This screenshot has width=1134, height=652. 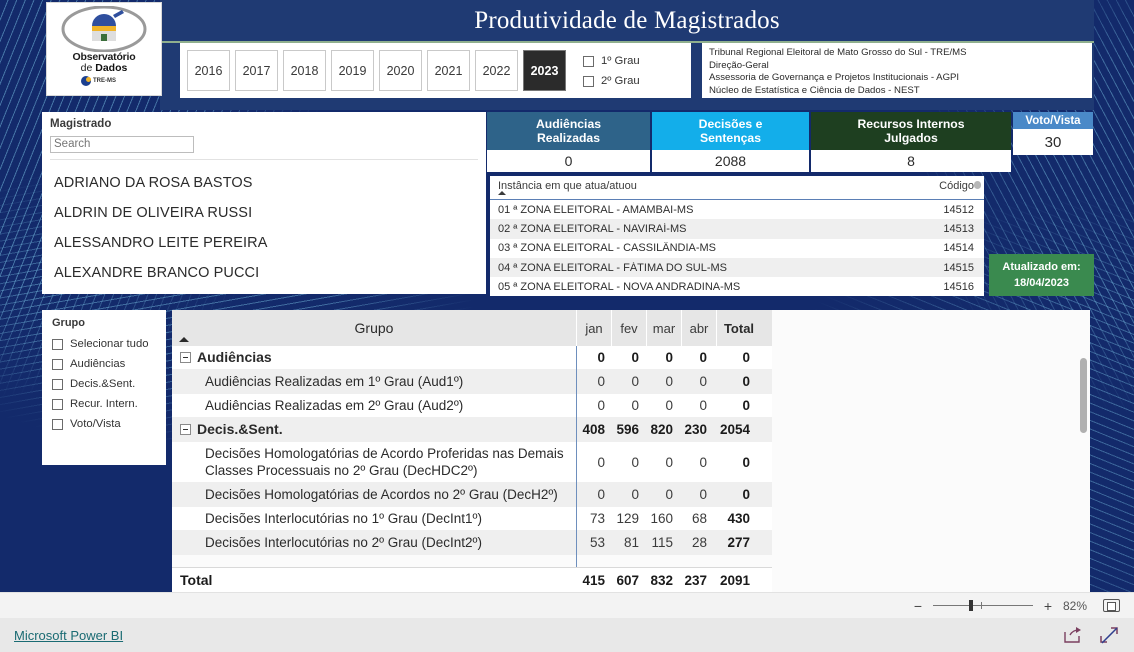 I want to click on zoom-out-button: −, so click(x=918, y=606).